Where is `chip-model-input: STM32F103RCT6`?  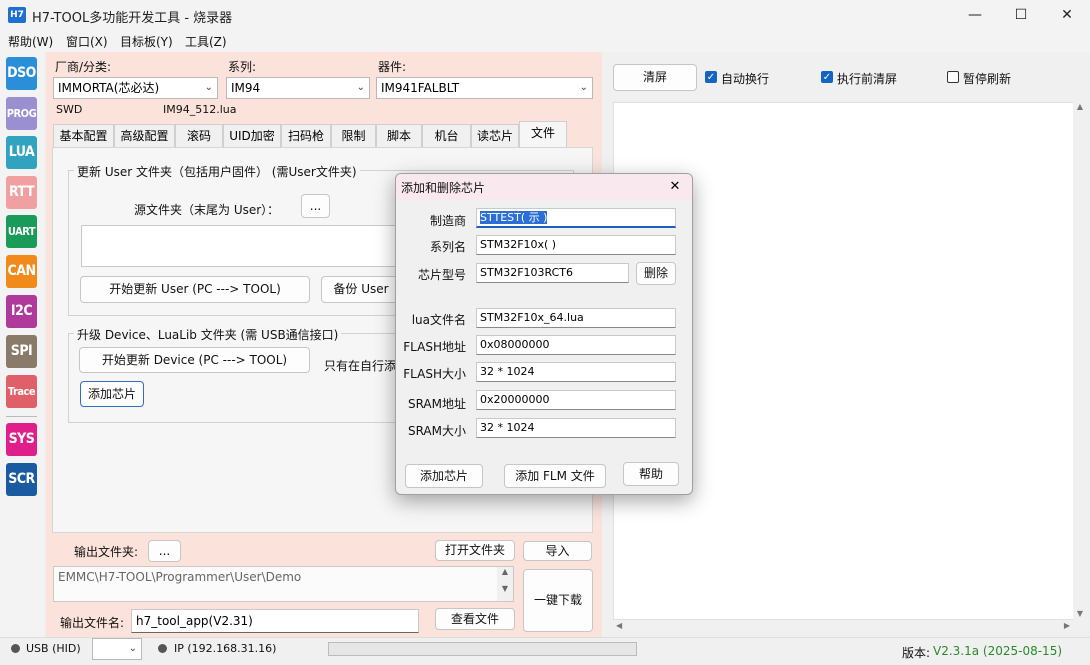
chip-model-input: STM32F103RCT6 is located at coordinates (552, 273).